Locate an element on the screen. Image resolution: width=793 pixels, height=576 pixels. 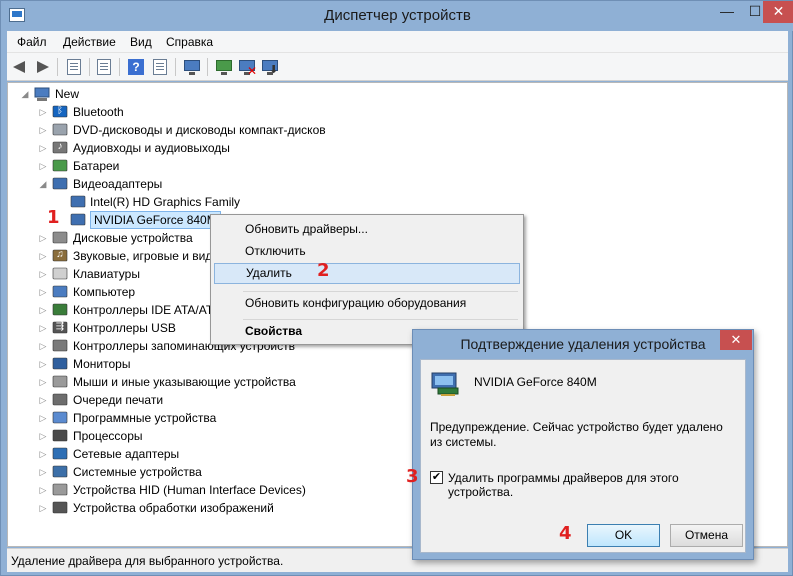
ok-button: OK is located at coordinates (623, 535).